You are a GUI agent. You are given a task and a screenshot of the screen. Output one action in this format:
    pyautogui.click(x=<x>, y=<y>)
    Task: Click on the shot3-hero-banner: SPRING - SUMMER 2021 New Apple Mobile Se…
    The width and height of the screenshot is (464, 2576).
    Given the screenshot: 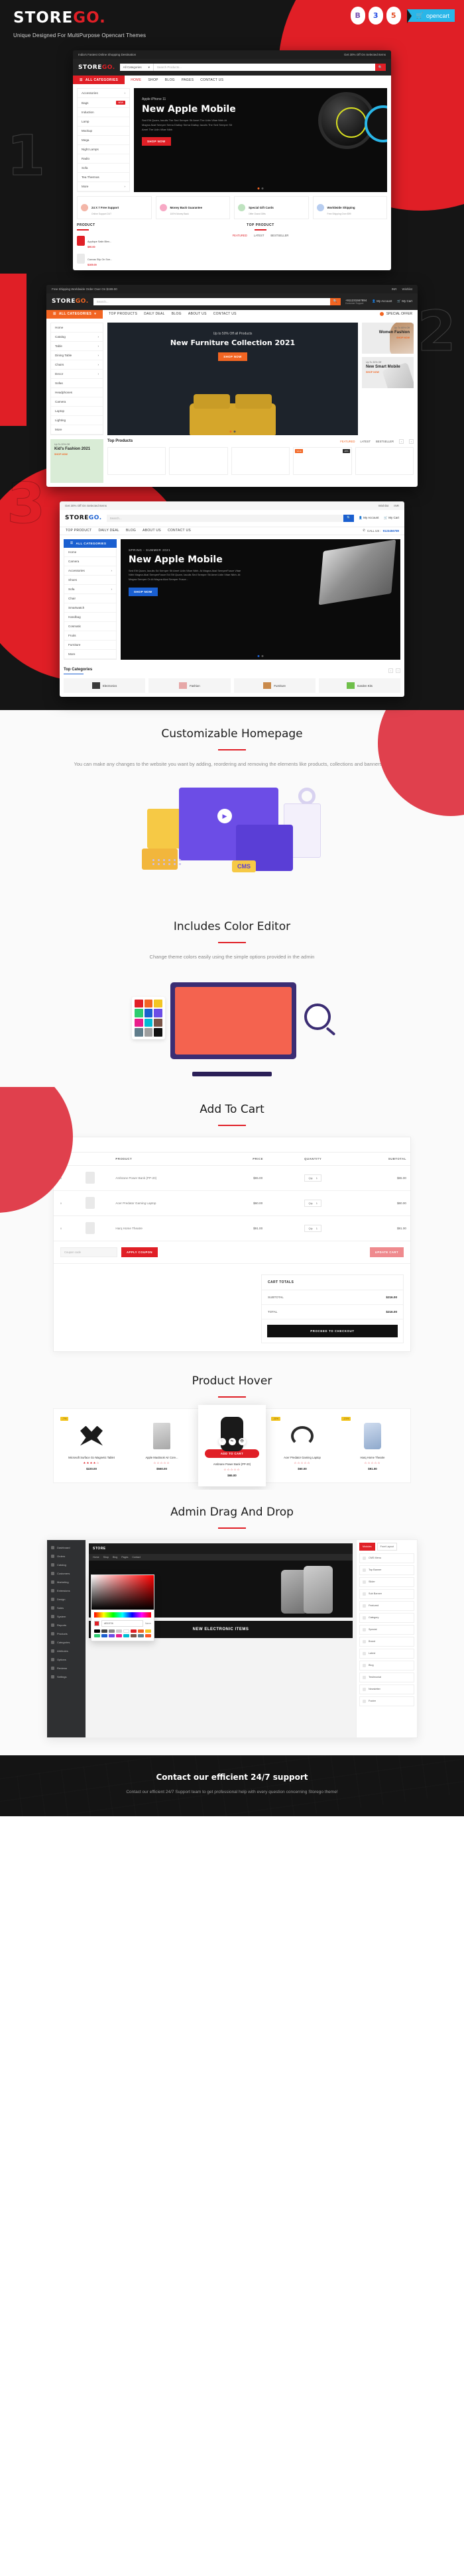 What is the action you would take?
    pyautogui.click(x=260, y=599)
    